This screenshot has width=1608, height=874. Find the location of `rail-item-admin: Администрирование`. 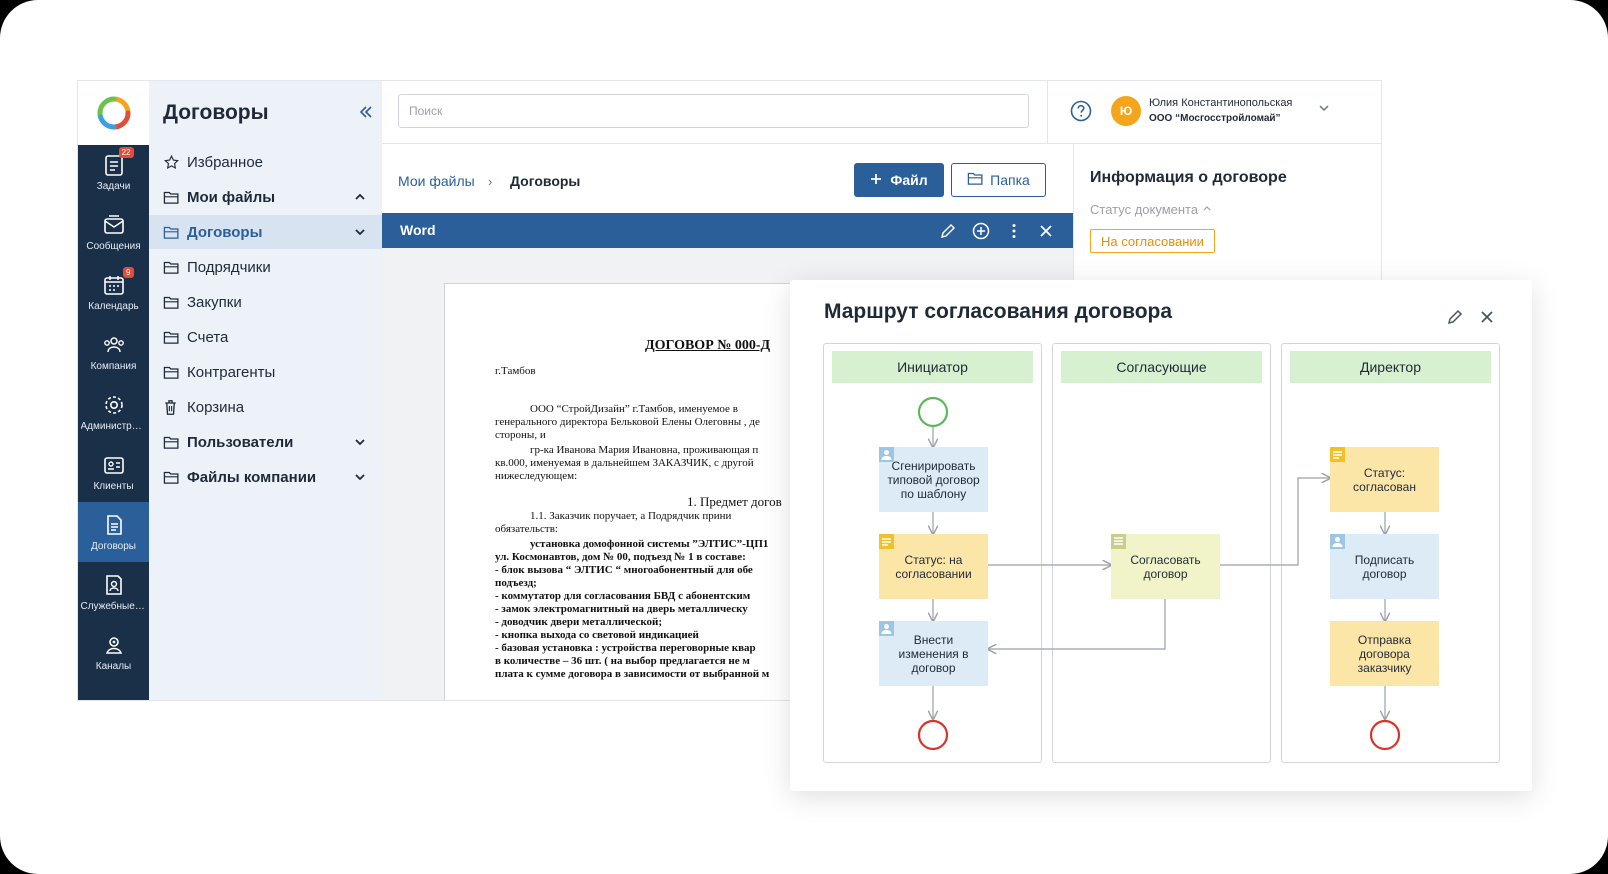

rail-item-admin: Администрирование is located at coordinates (113, 412).